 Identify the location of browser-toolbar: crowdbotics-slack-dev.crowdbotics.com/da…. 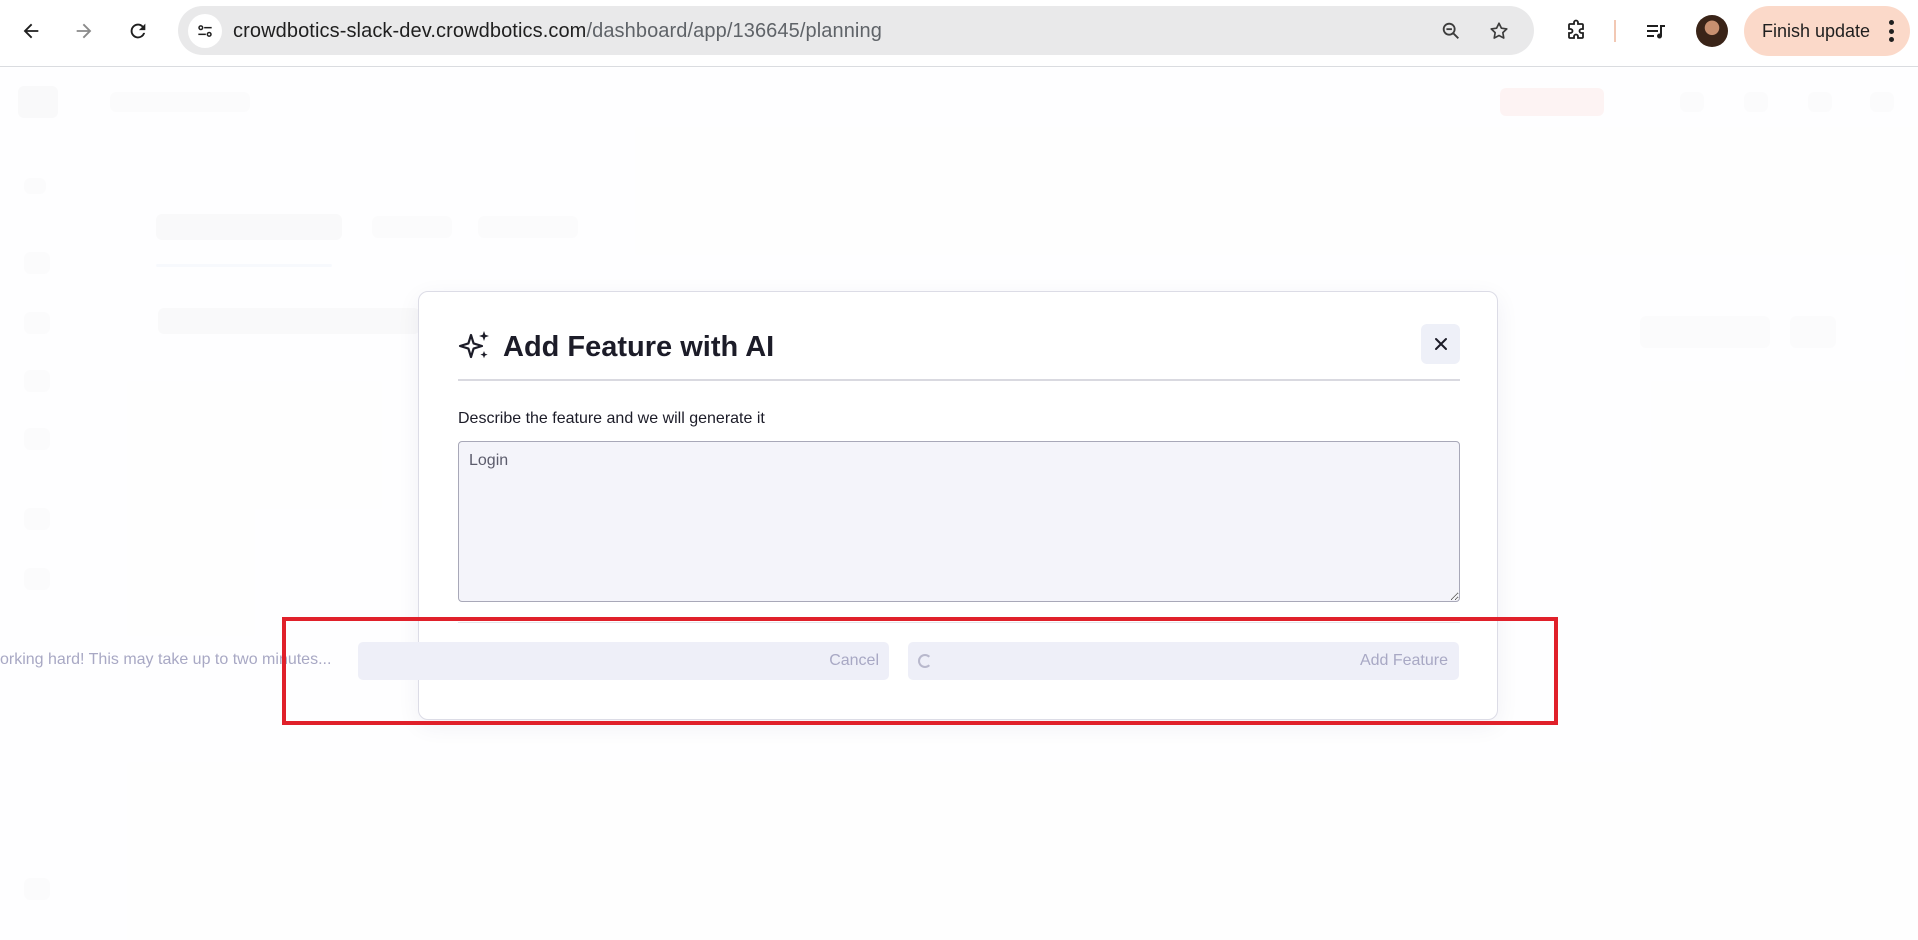
(959, 33).